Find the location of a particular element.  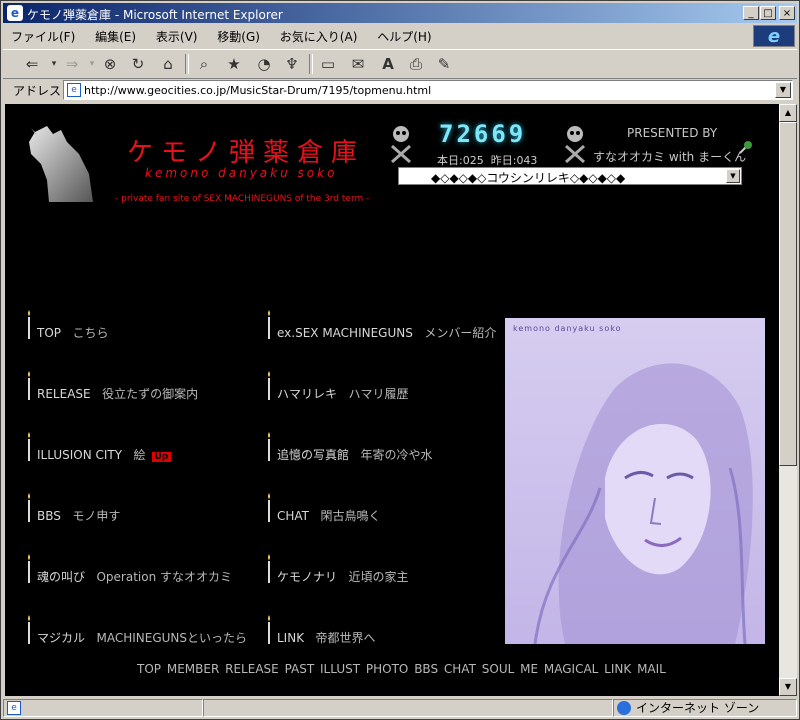

fullscreen-icon: ▭ is located at coordinates (328, 64).